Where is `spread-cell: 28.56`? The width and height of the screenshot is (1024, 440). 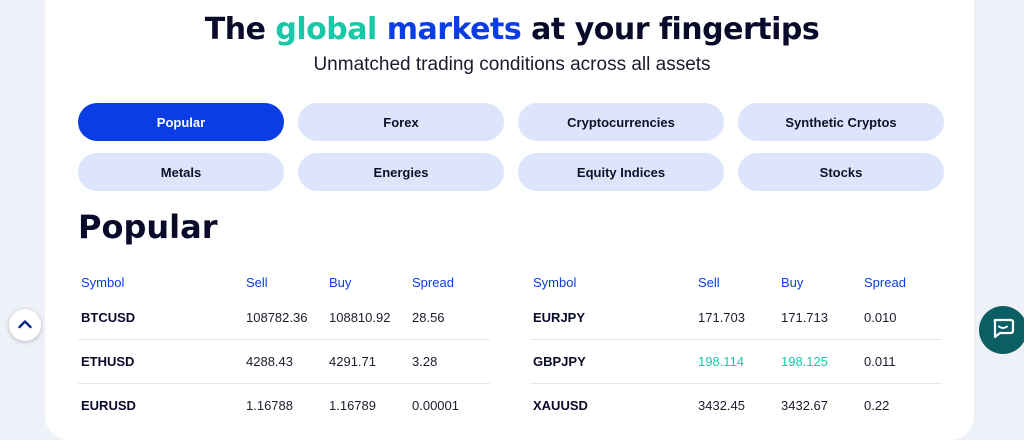
spread-cell: 28.56 is located at coordinates (428, 317).